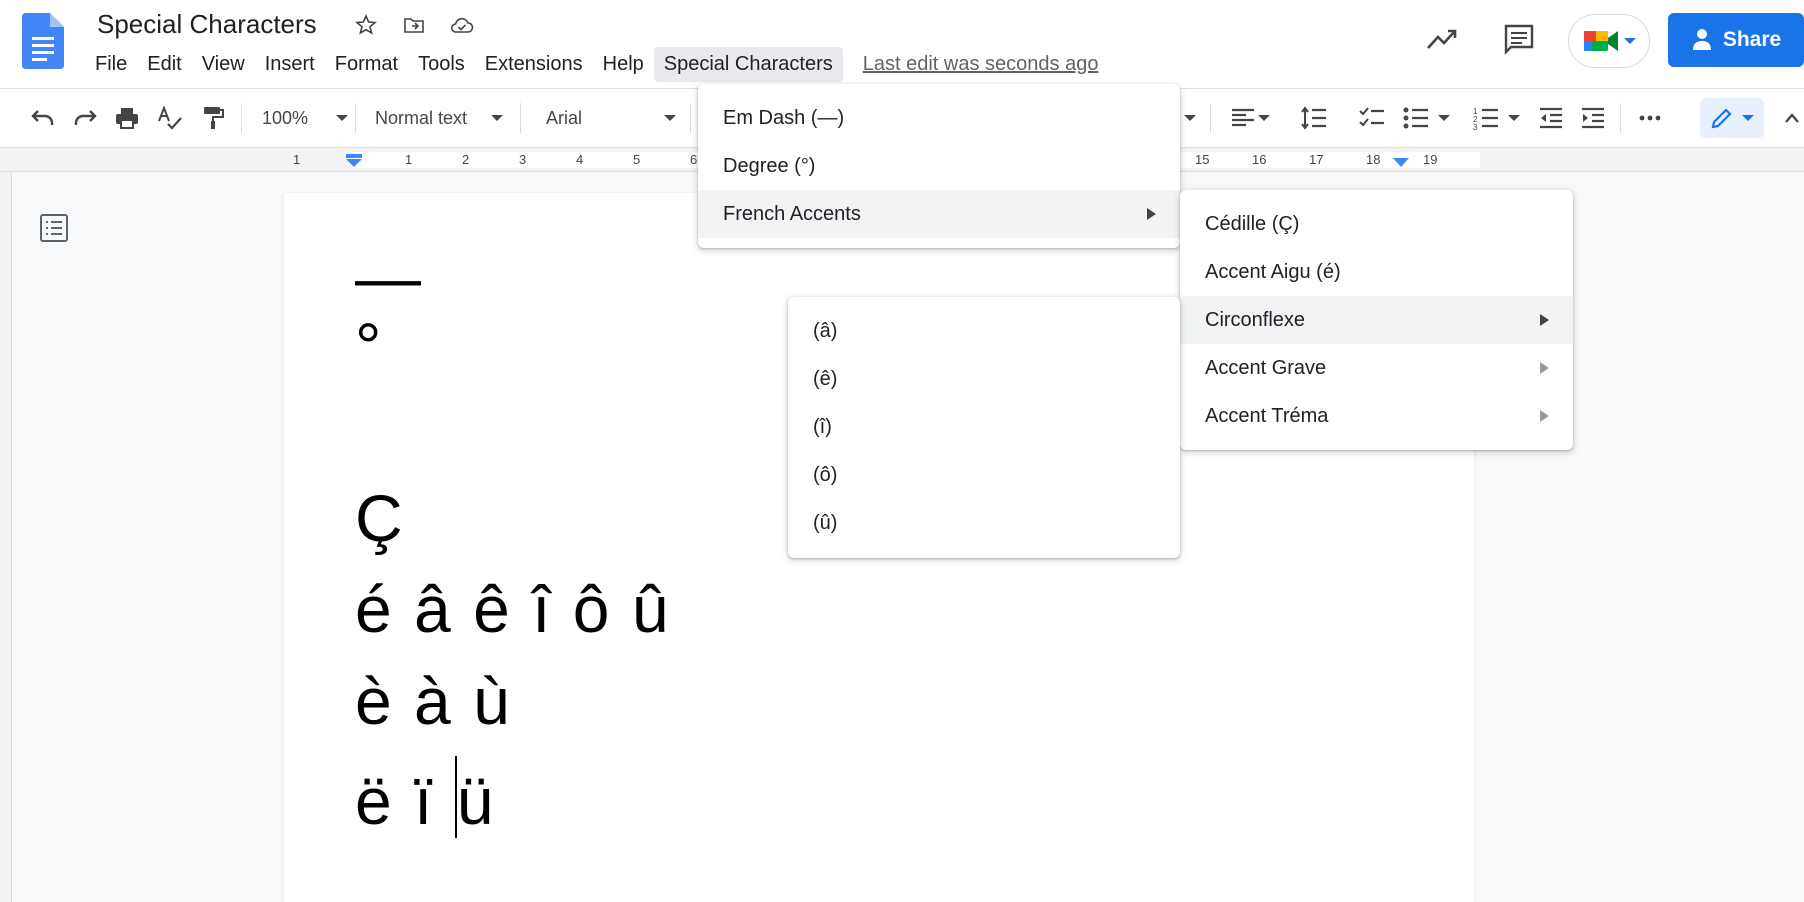 The height and width of the screenshot is (902, 1804). What do you see at coordinates (984, 523) in the screenshot?
I see `menu-item-u-circonflexe: (û)` at bounding box center [984, 523].